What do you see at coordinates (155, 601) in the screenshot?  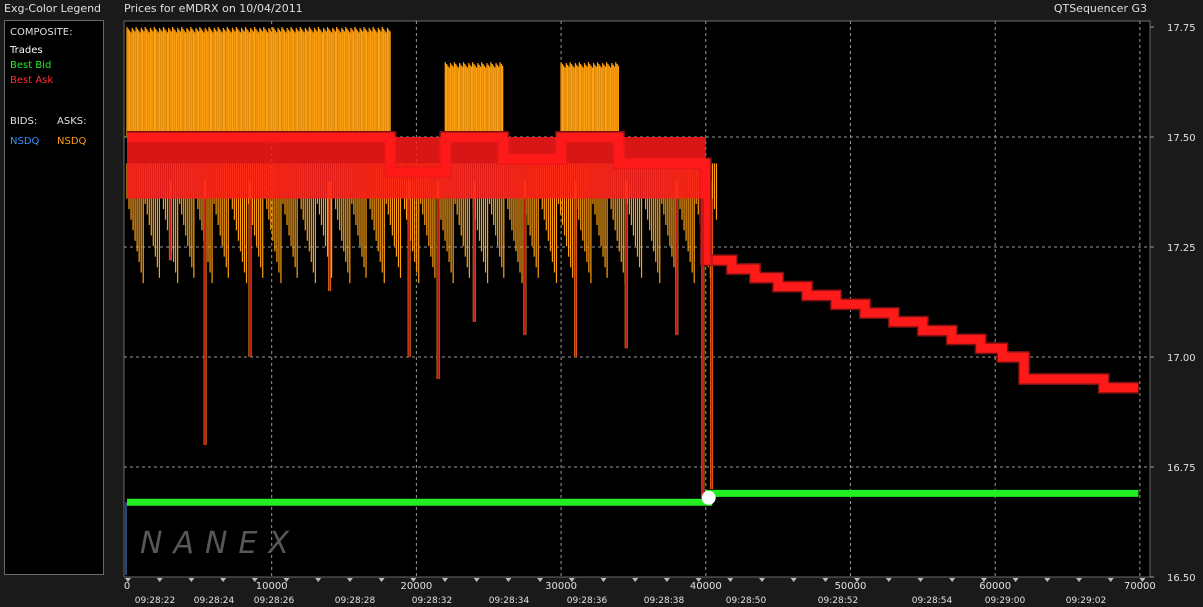 I see `x-time-label: 09:28:22` at bounding box center [155, 601].